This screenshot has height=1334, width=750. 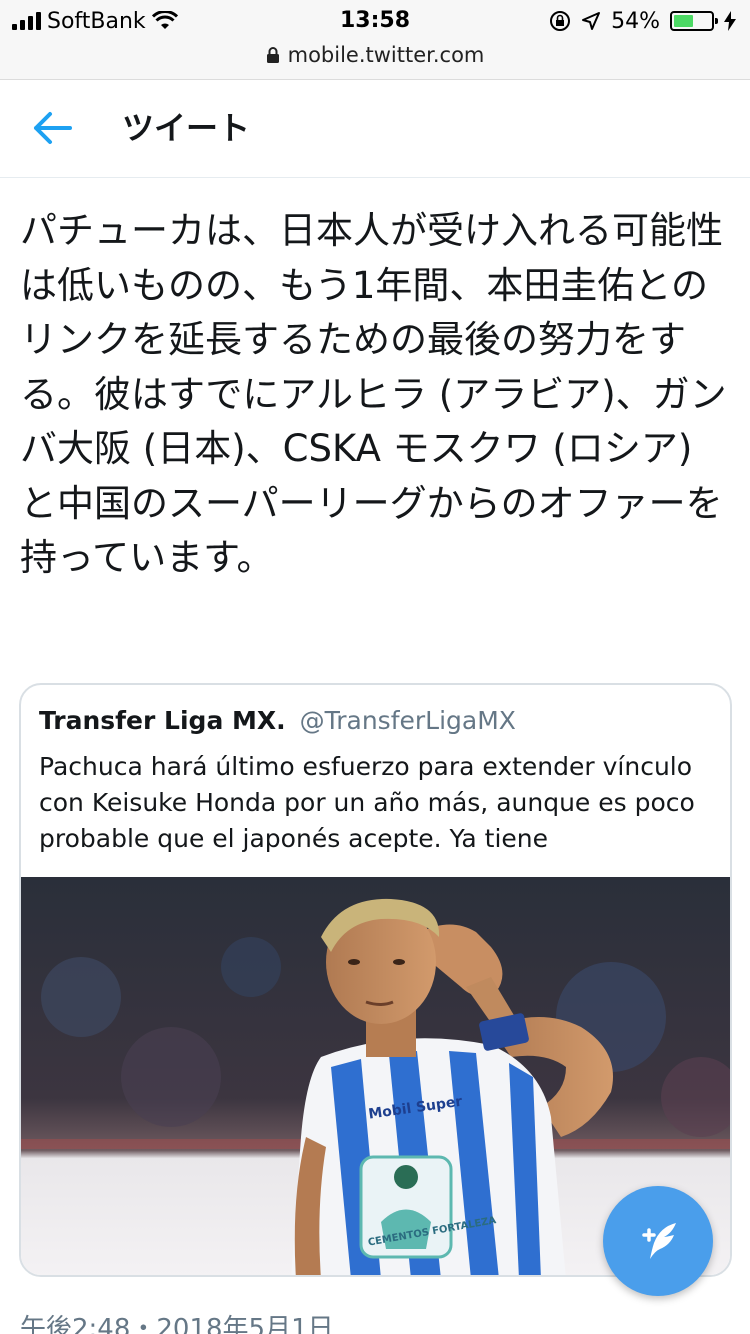 What do you see at coordinates (375, 129) in the screenshot?
I see `tweet-header: ツイート` at bounding box center [375, 129].